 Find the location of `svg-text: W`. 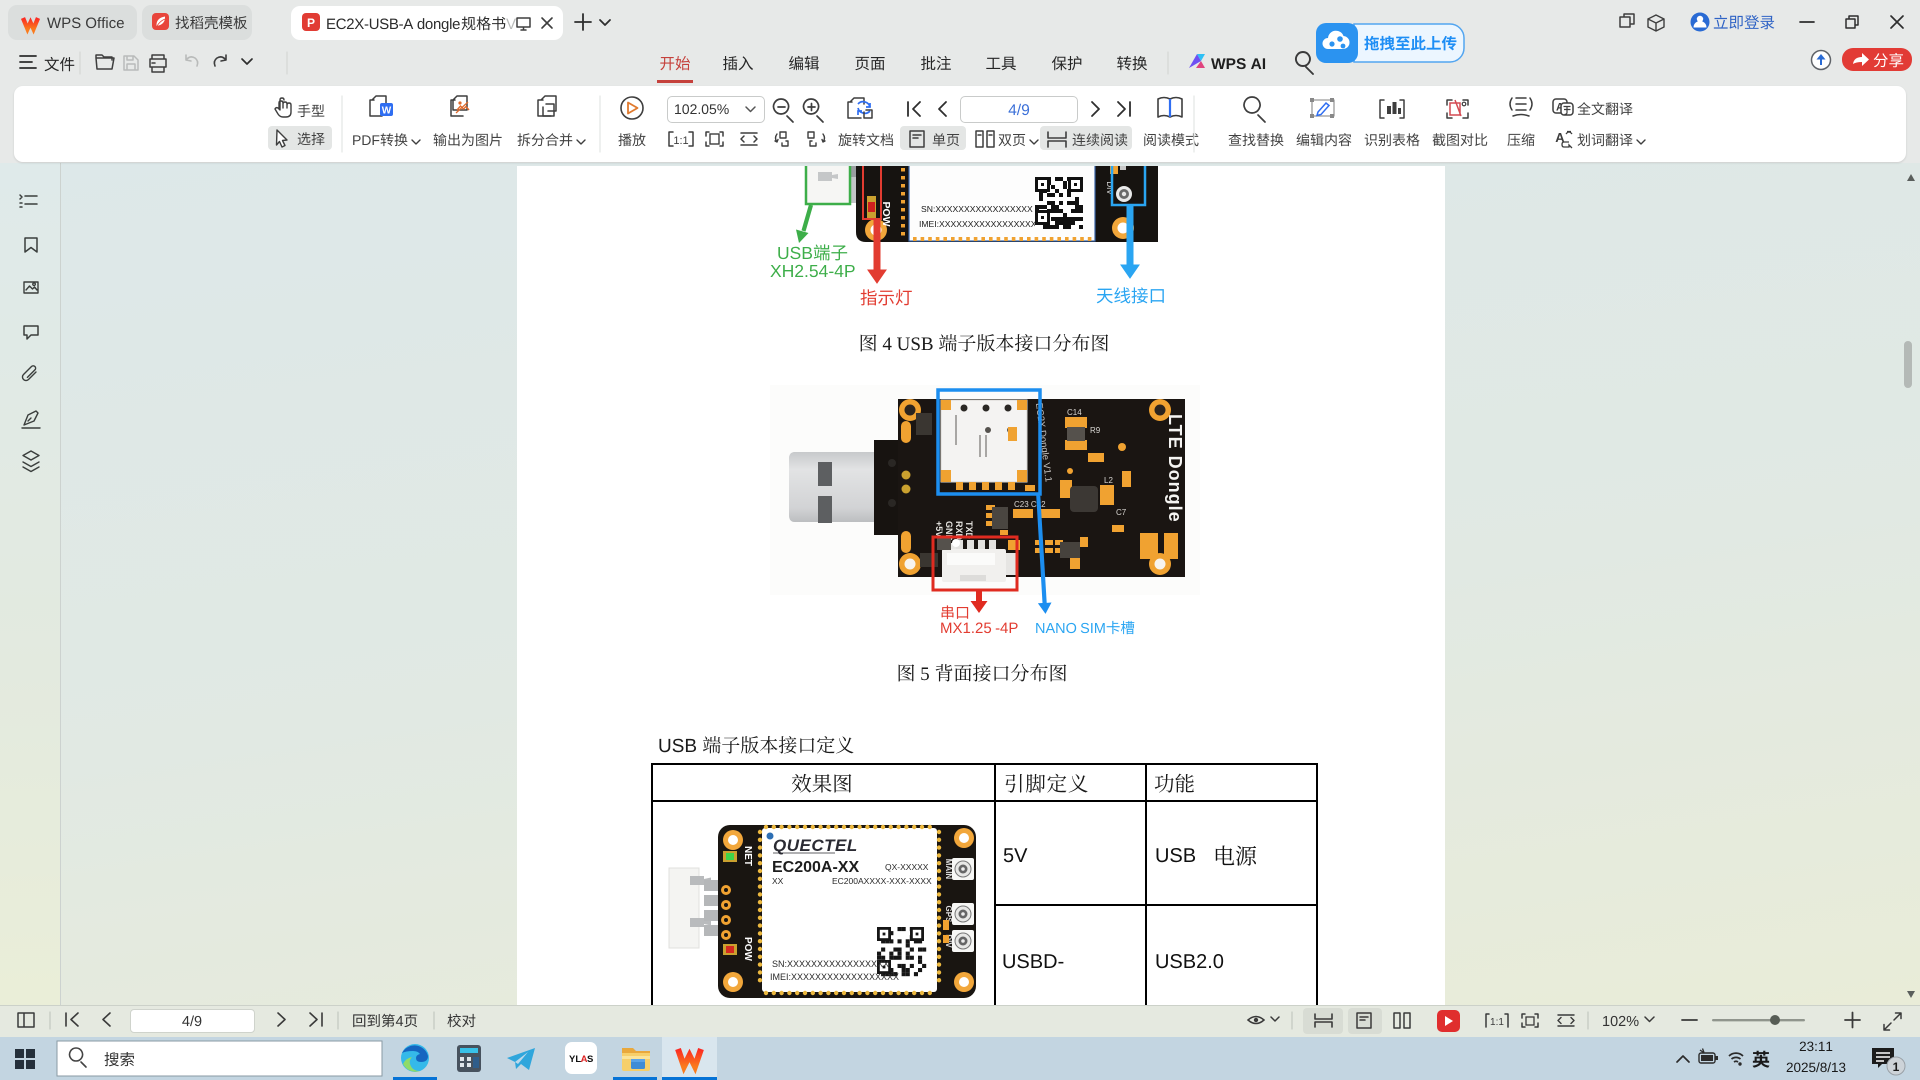

svg-text: W is located at coordinates (387, 111).